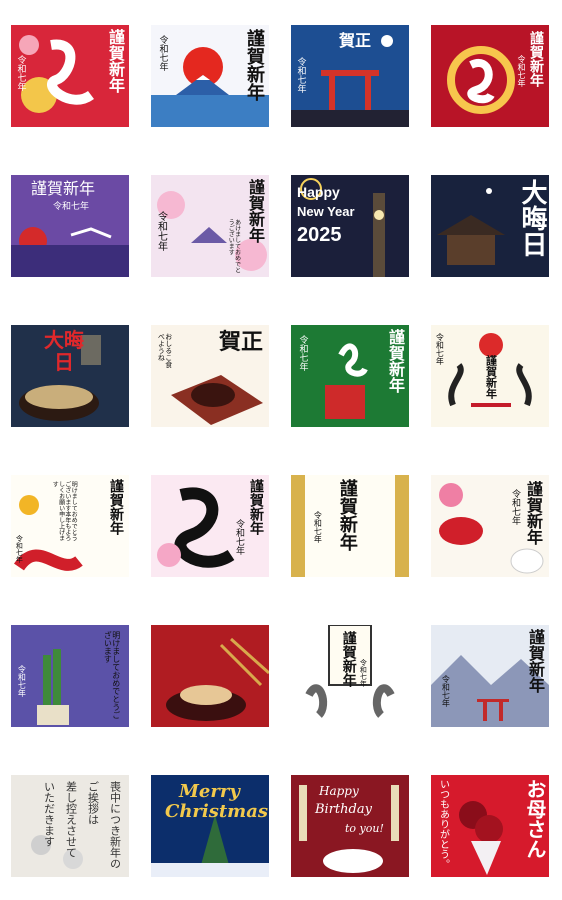 The image size is (562, 900). I want to click on sticker-tile-5: 謹賀新年 令和七年, so click(70, 226).